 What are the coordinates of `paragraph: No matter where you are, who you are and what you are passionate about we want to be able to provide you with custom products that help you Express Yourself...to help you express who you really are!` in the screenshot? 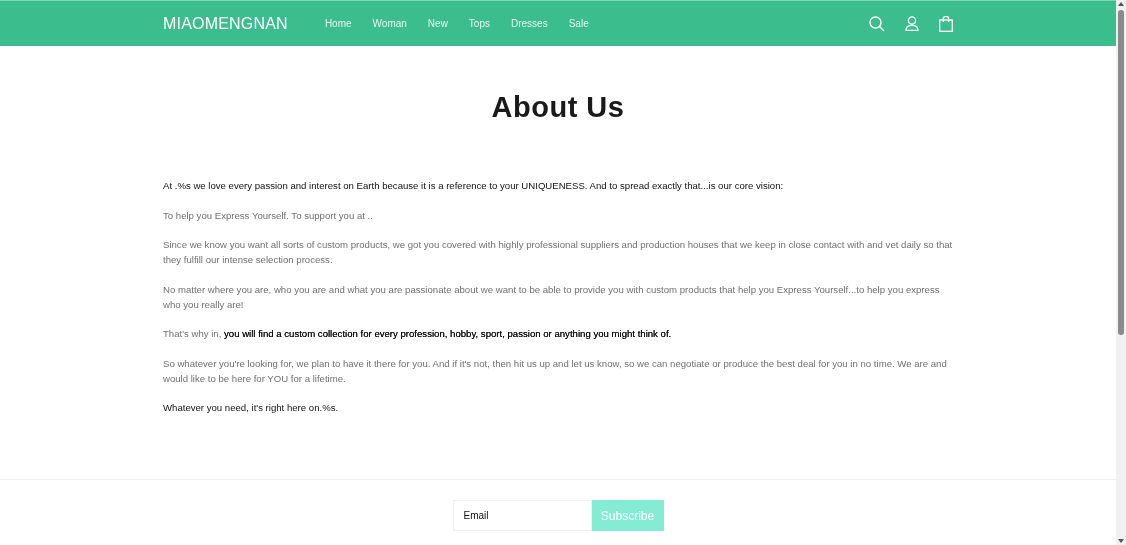 It's located at (552, 297).